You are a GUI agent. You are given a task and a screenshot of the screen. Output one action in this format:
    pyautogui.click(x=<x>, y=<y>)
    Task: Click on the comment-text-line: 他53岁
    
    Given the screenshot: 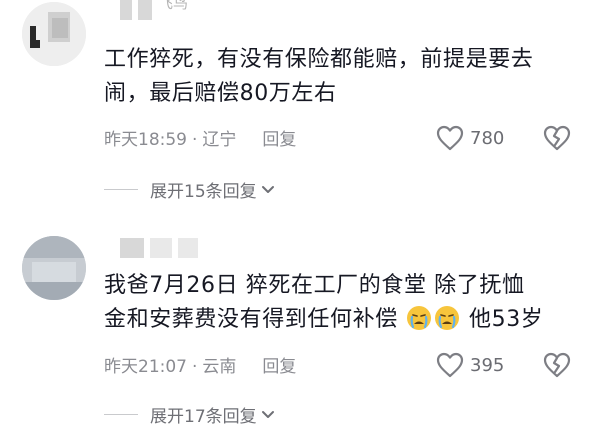 What is the action you would take?
    pyautogui.click(x=506, y=319)
    